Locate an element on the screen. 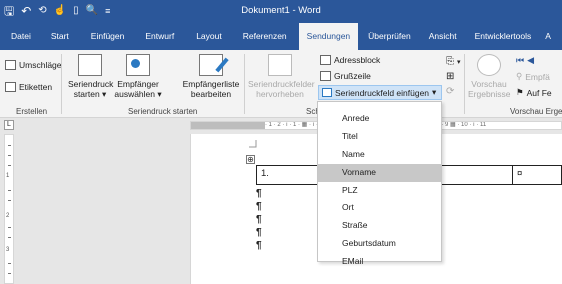 This screenshot has height=284, width=562. tab-ansicht: Ansicht is located at coordinates (443, 36).